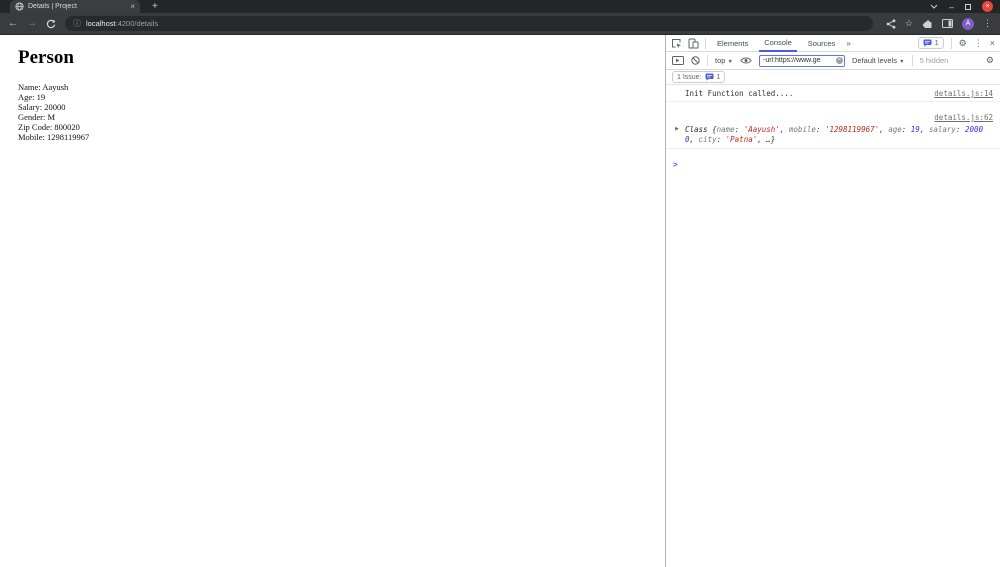 The image size is (1000, 567). I want to click on back-icon: ←, so click(13, 23).